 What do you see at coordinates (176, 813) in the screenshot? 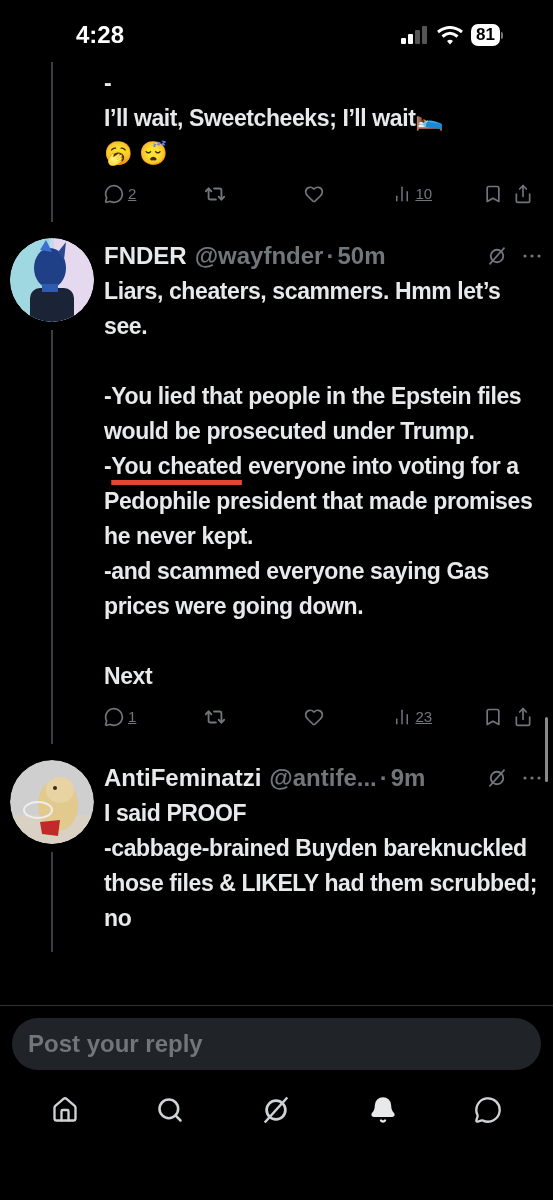
I see `post-text: I said PROOF` at bounding box center [176, 813].